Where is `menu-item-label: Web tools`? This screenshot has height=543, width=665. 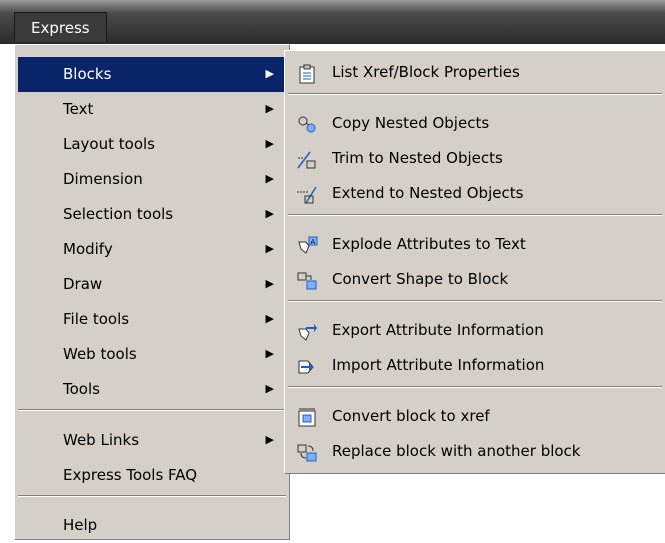 menu-item-label: Web tools is located at coordinates (100, 354).